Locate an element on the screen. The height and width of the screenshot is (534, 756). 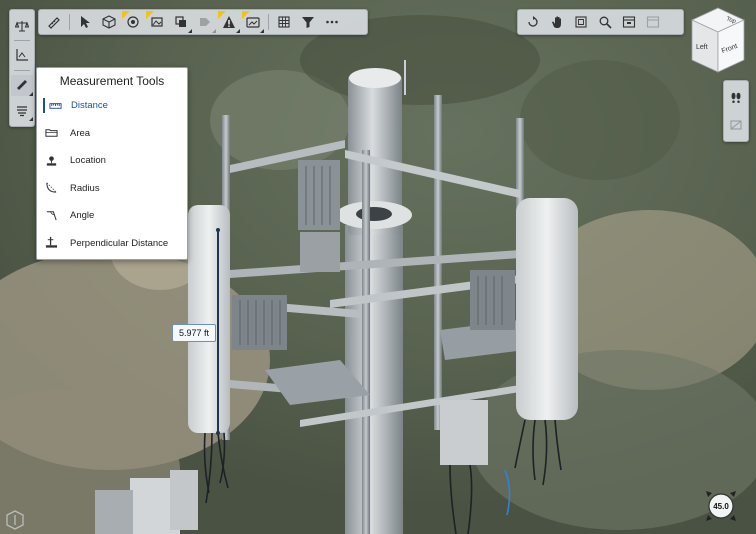
footprints-icon is located at coordinates (736, 97).